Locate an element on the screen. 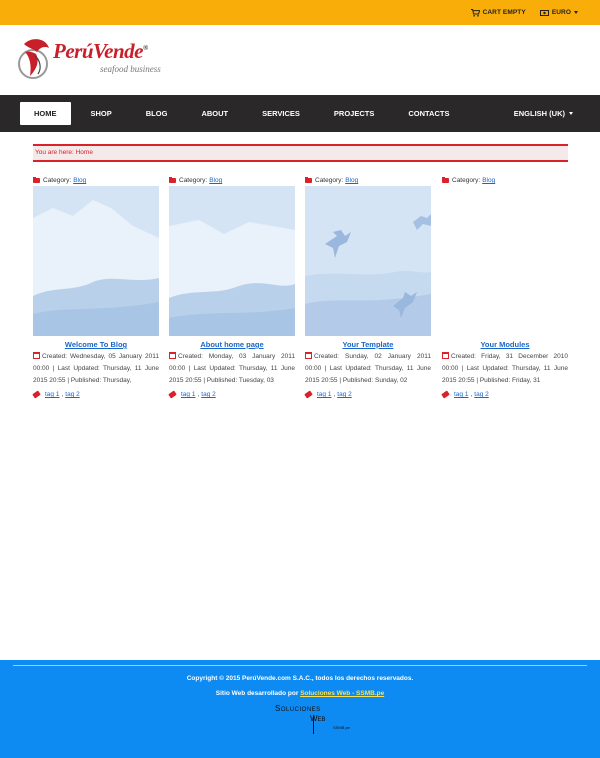 The height and width of the screenshot is (758, 600). cart-label: CART EMPTY is located at coordinates (504, 12).